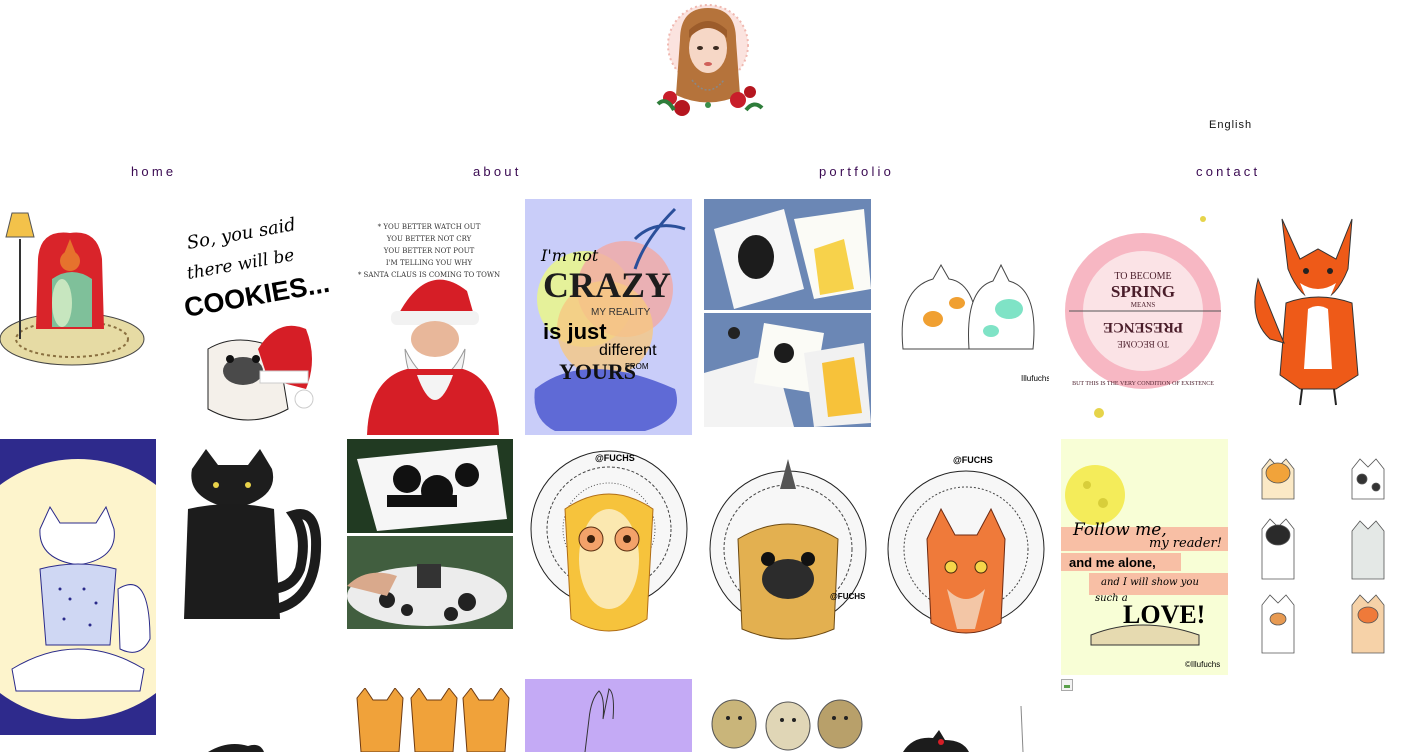 The height and width of the screenshot is (752, 1406). I want to click on santa-line-3: YOU BETTER NOT POUT, so click(429, 251).